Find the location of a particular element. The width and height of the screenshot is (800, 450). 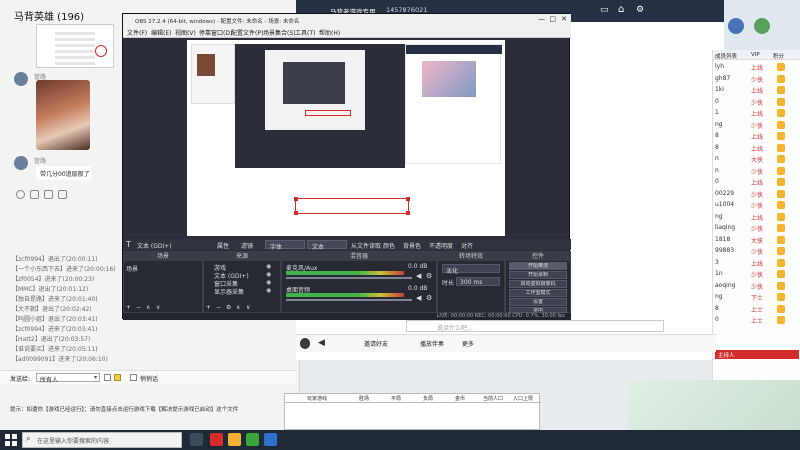

menu-profile: 配置文件(P) is located at coordinates (247, 32).